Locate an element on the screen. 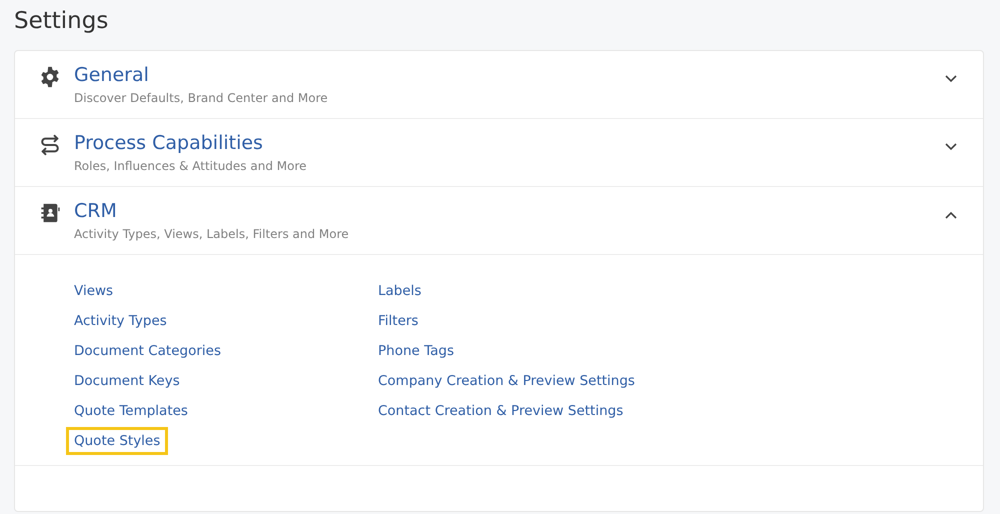 The width and height of the screenshot is (1000, 514). settings-link: Filters is located at coordinates (398, 321).